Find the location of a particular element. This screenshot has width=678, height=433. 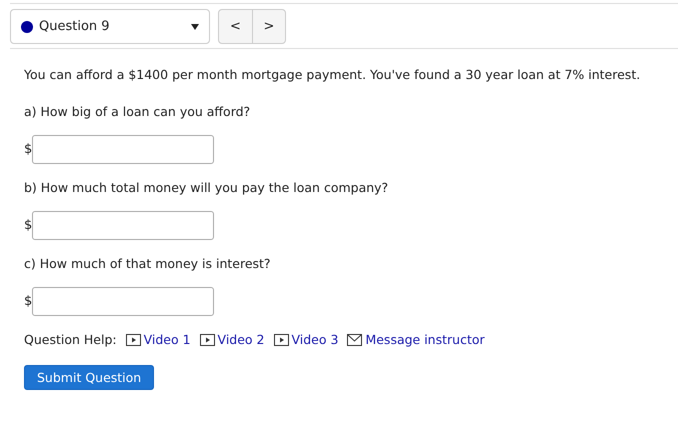

submit-button: Submit Question is located at coordinates (89, 377).